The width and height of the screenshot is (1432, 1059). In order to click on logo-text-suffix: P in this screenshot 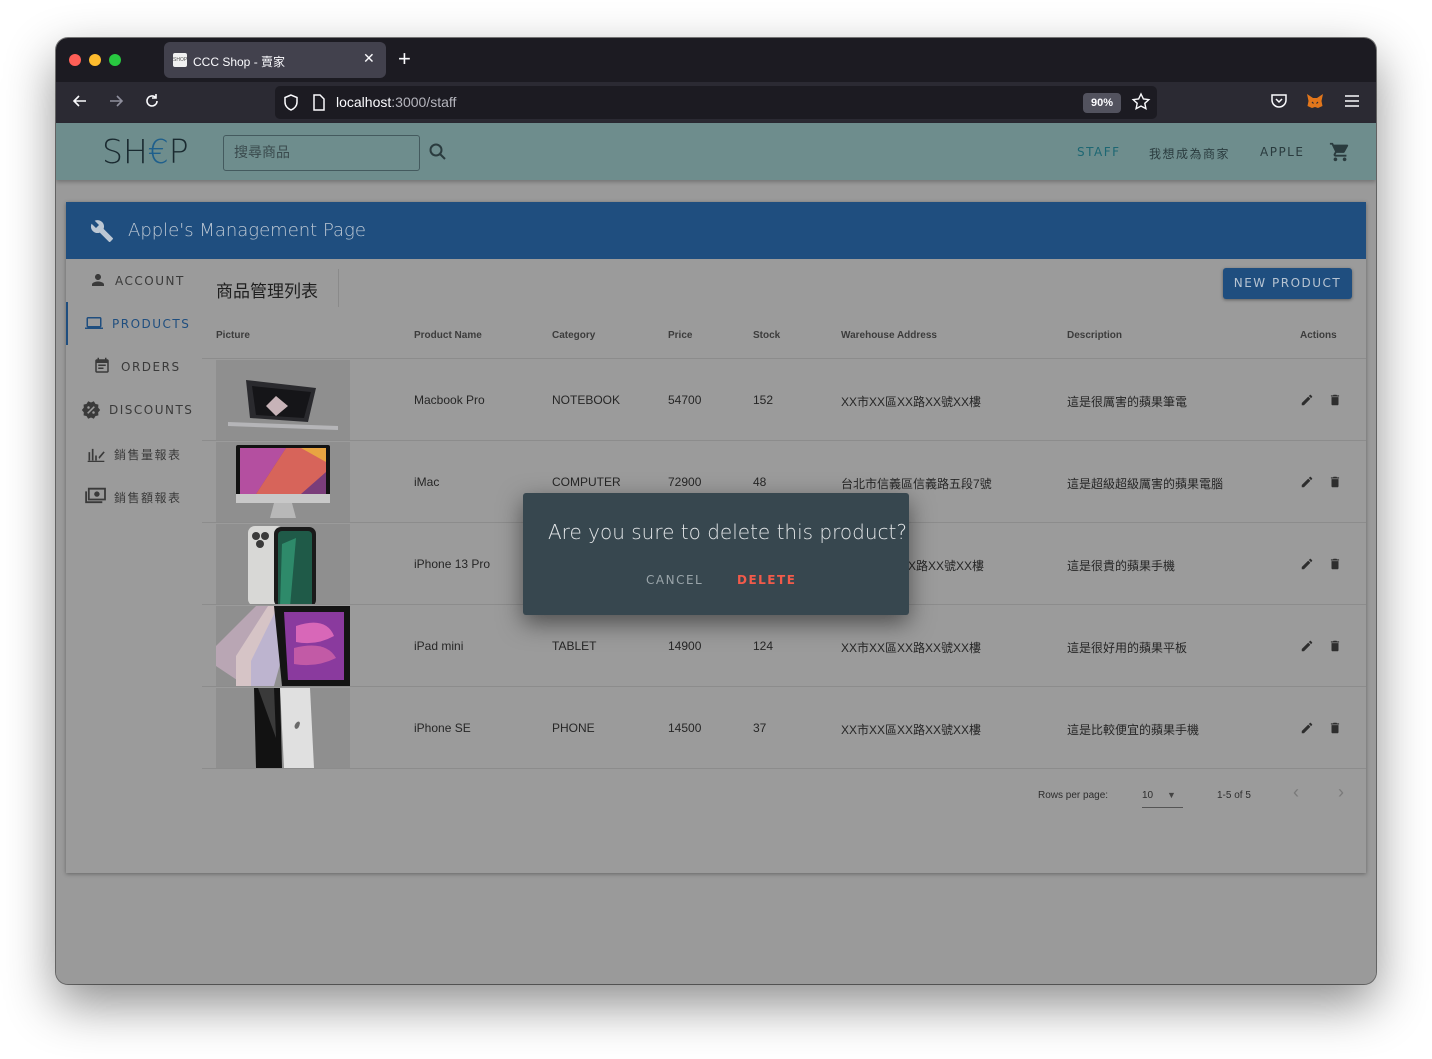, I will do `click(178, 151)`.